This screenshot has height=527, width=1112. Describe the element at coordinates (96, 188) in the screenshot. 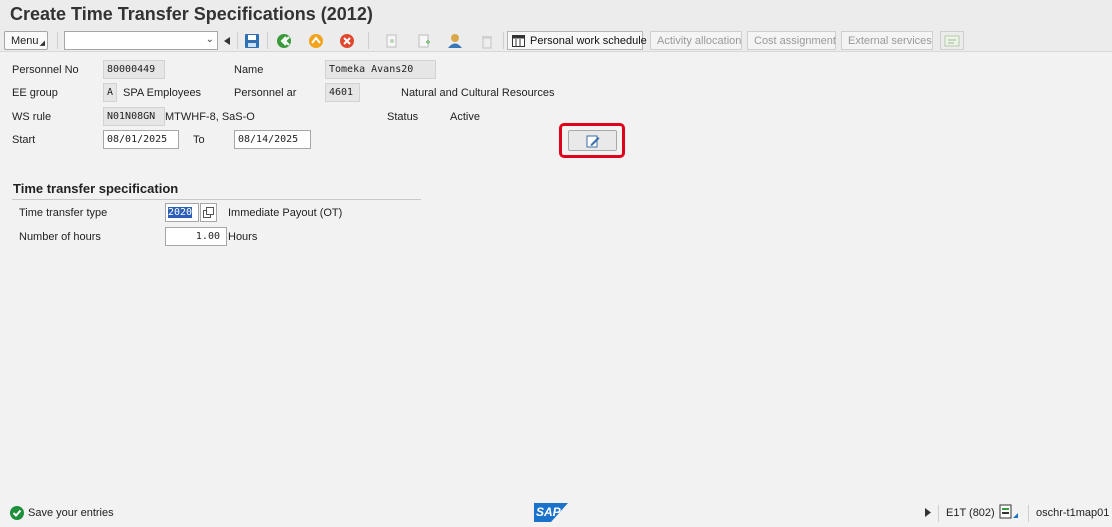

I see `section-title: Time transfer specification` at that location.